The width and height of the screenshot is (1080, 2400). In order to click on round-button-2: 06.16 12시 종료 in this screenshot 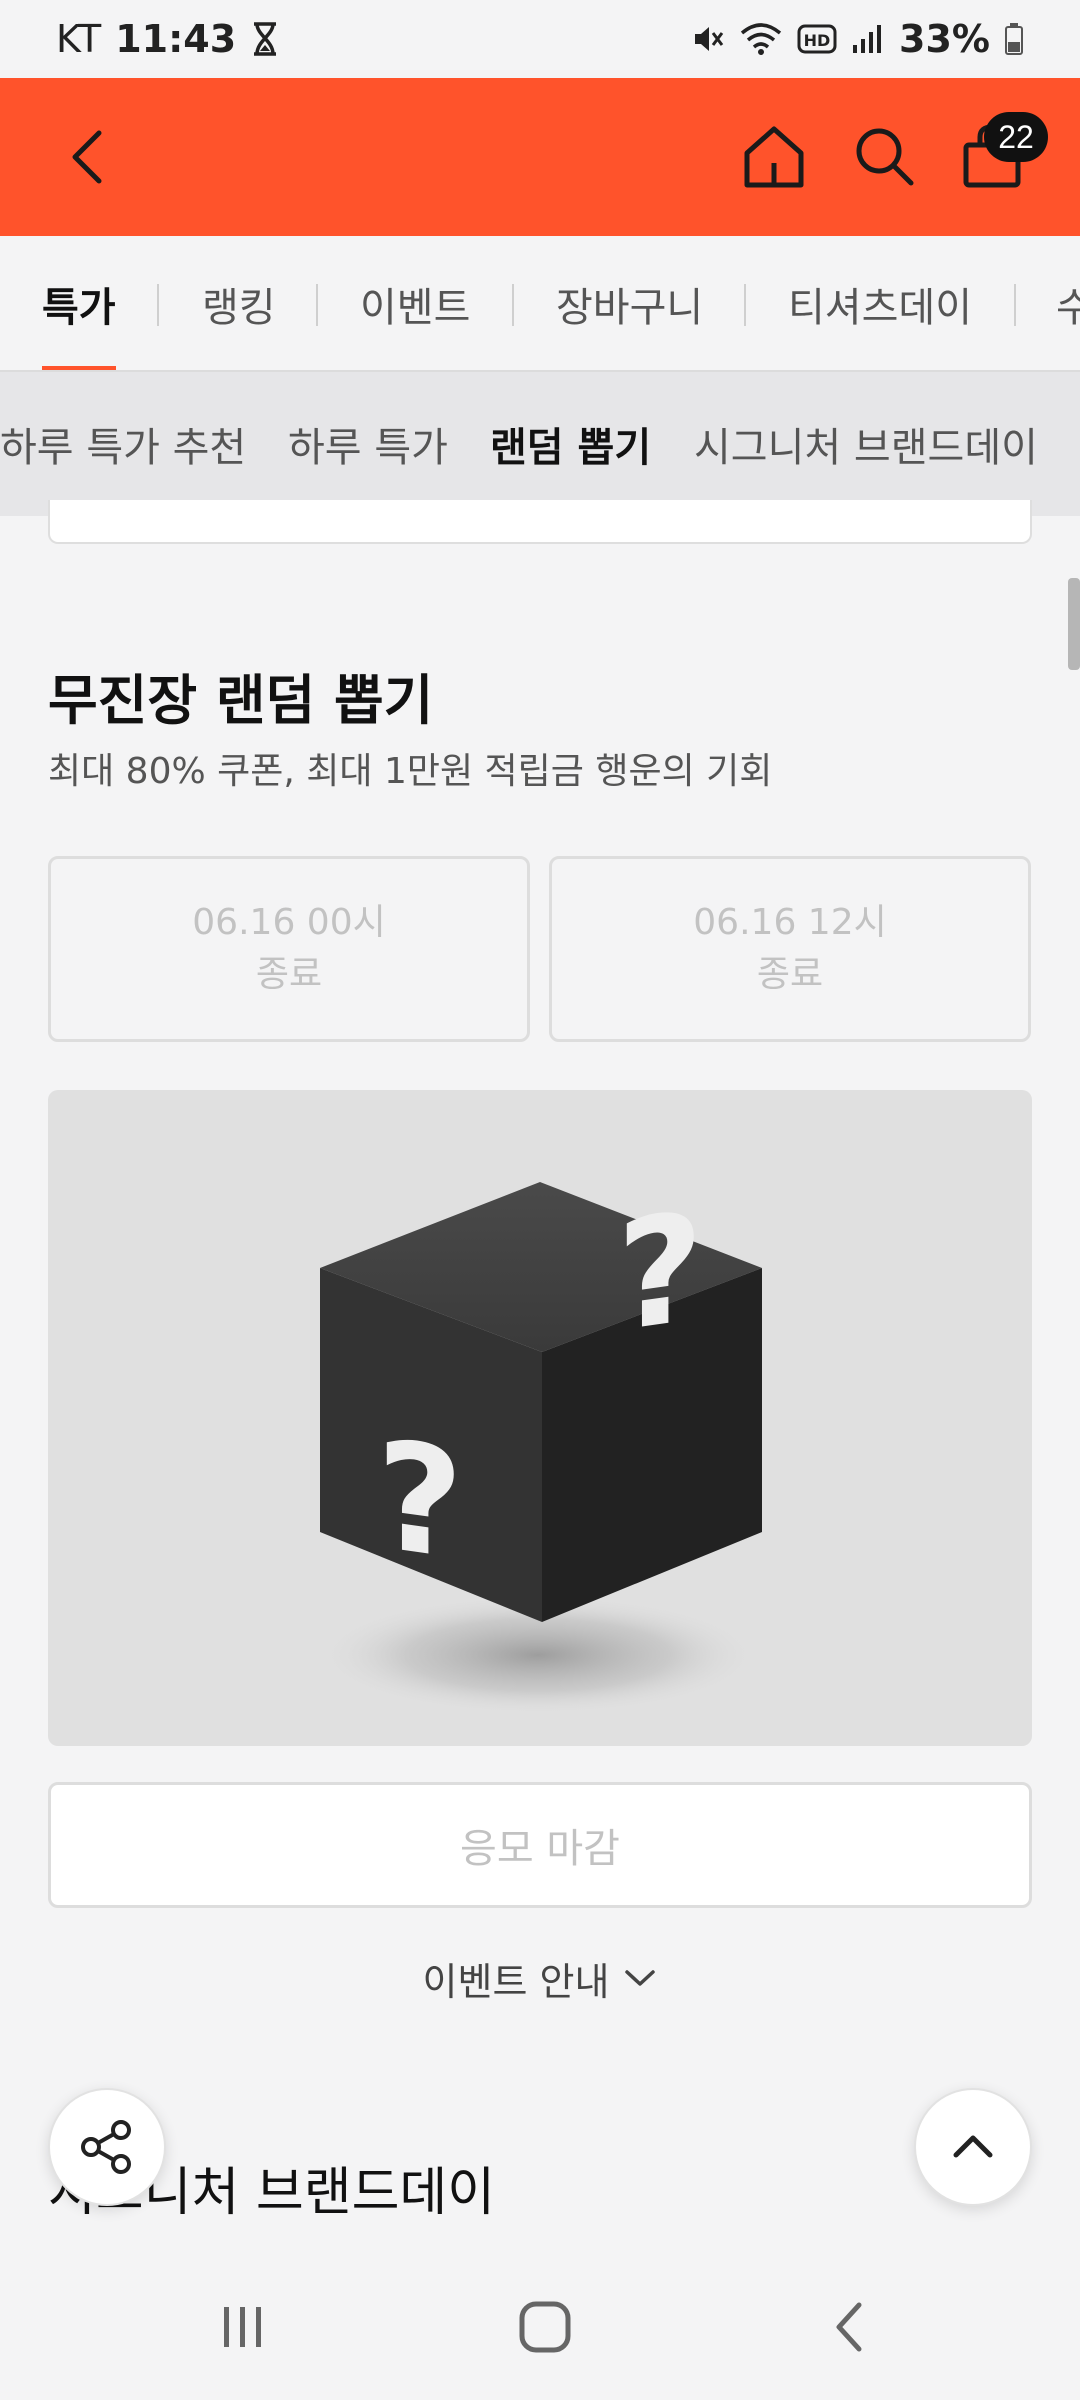, I will do `click(790, 949)`.